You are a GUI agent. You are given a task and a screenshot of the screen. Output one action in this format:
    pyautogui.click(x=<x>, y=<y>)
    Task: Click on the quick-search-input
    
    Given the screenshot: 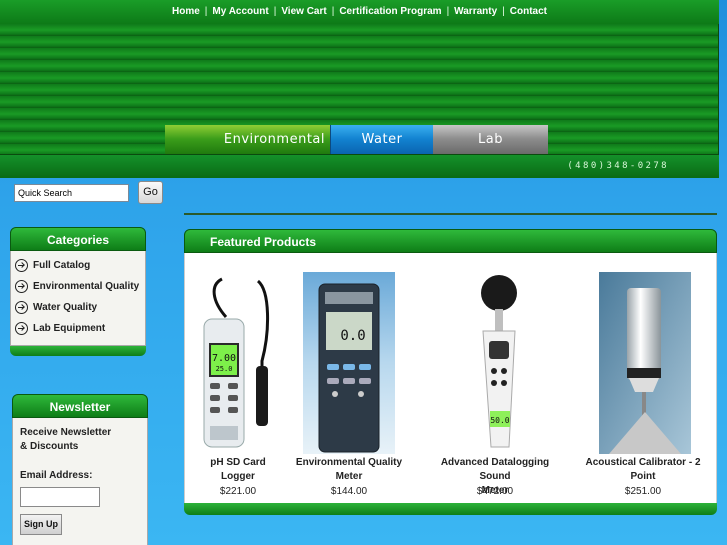 What is the action you would take?
    pyautogui.click(x=71, y=193)
    